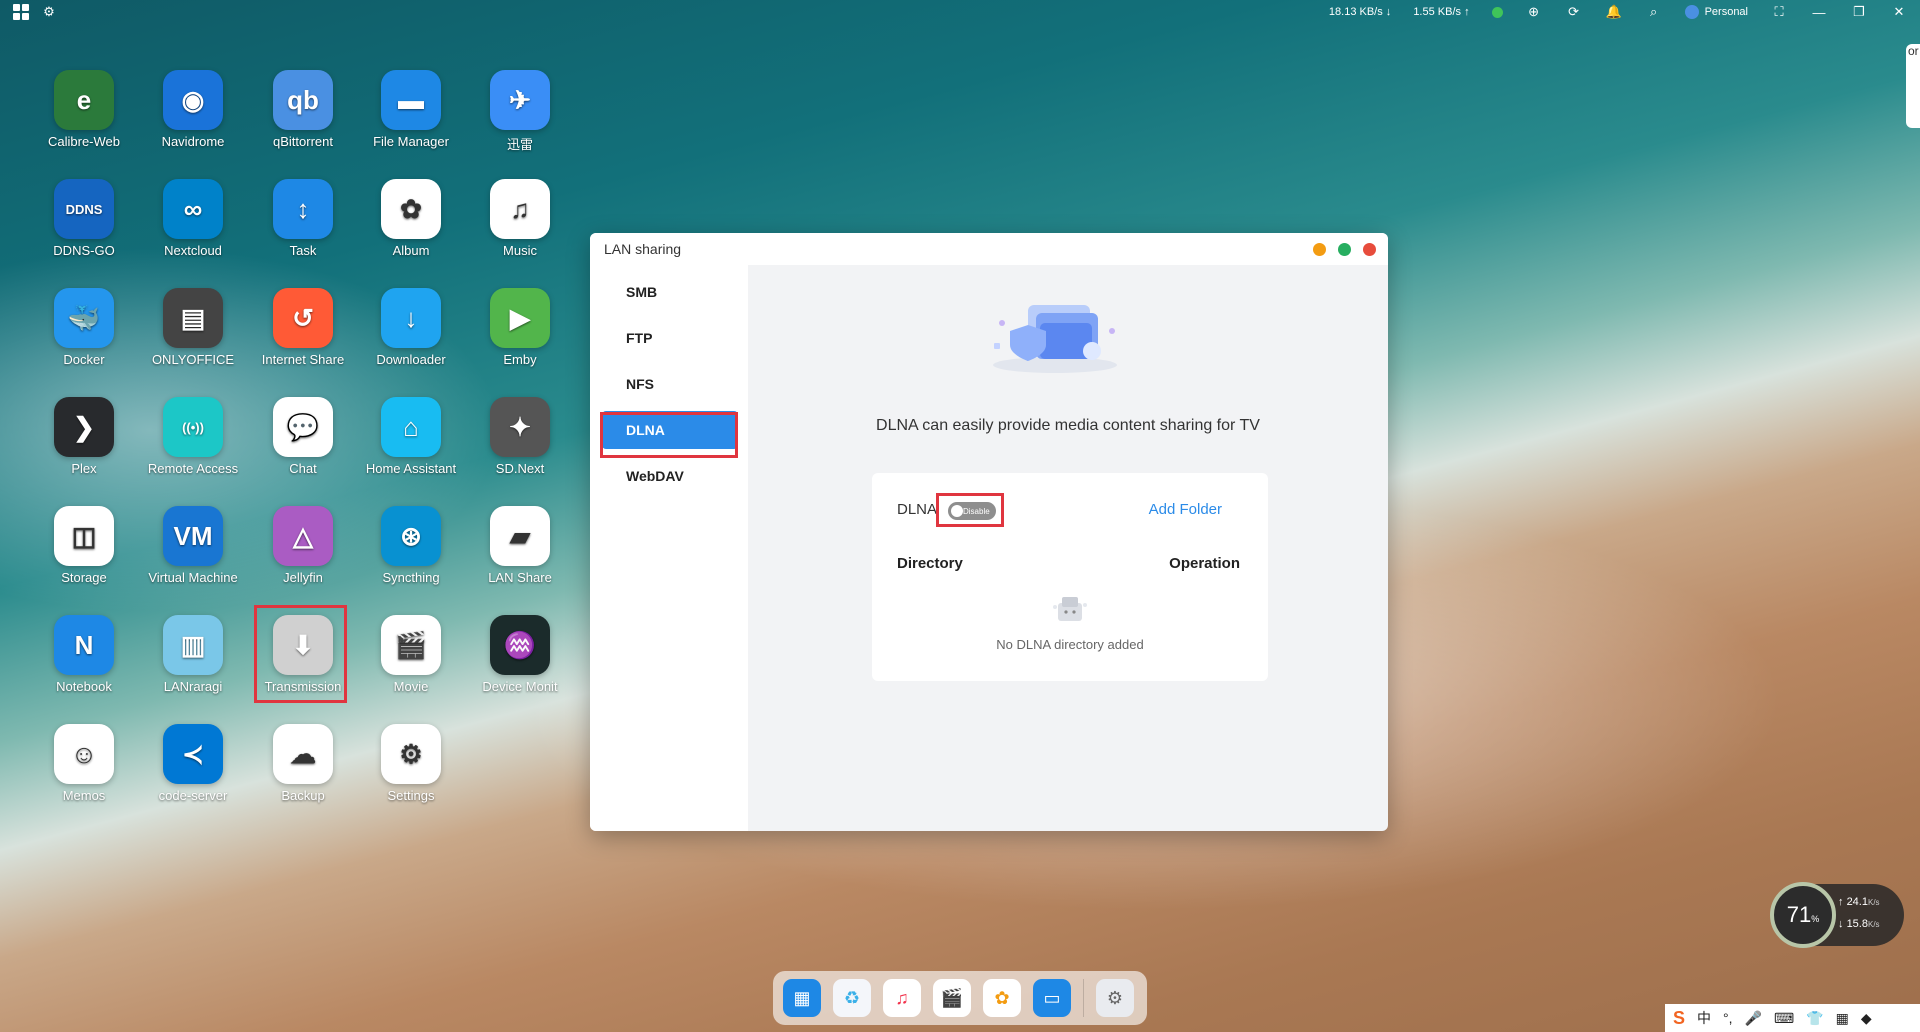  Describe the element at coordinates (193, 218) in the screenshot. I see `desktop-icon-nextcloud: ∞ Nextcloud` at that location.